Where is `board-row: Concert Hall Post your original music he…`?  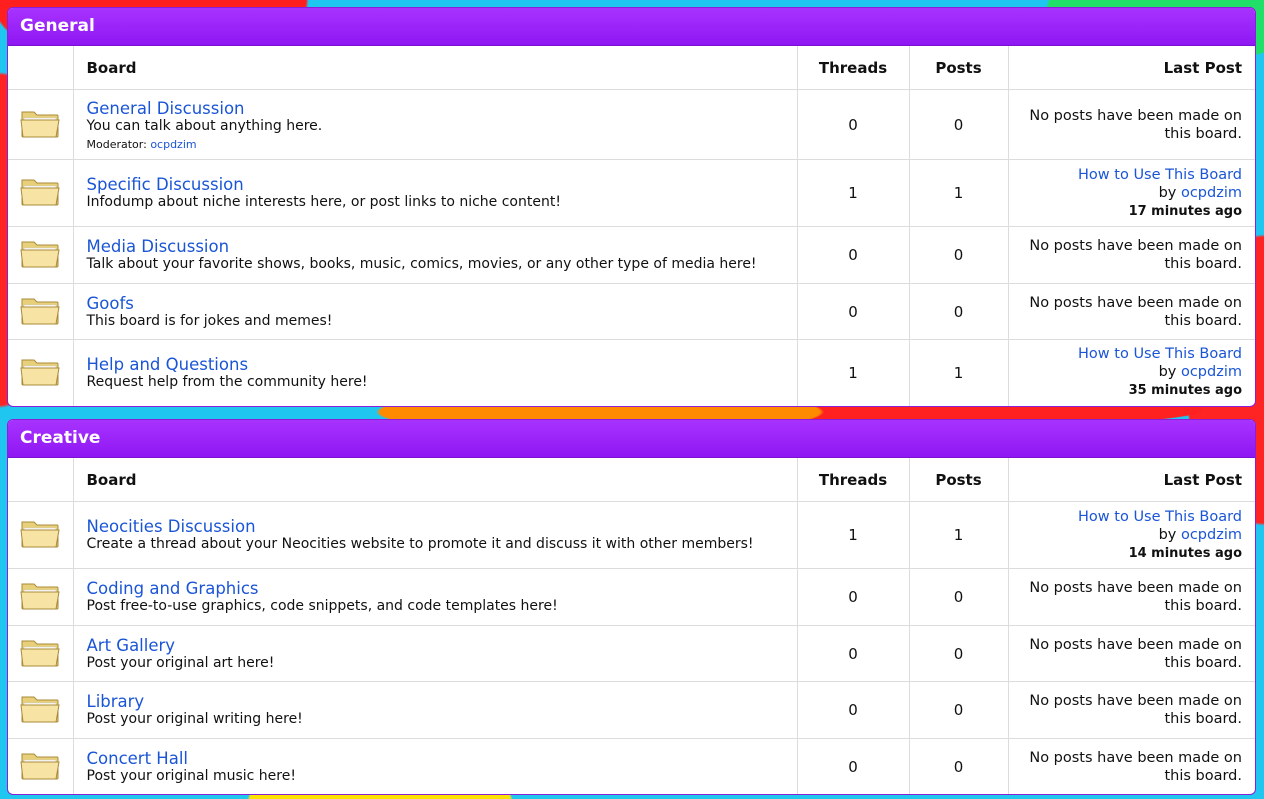
board-row: Concert Hall Post your original music he… is located at coordinates (631, 766).